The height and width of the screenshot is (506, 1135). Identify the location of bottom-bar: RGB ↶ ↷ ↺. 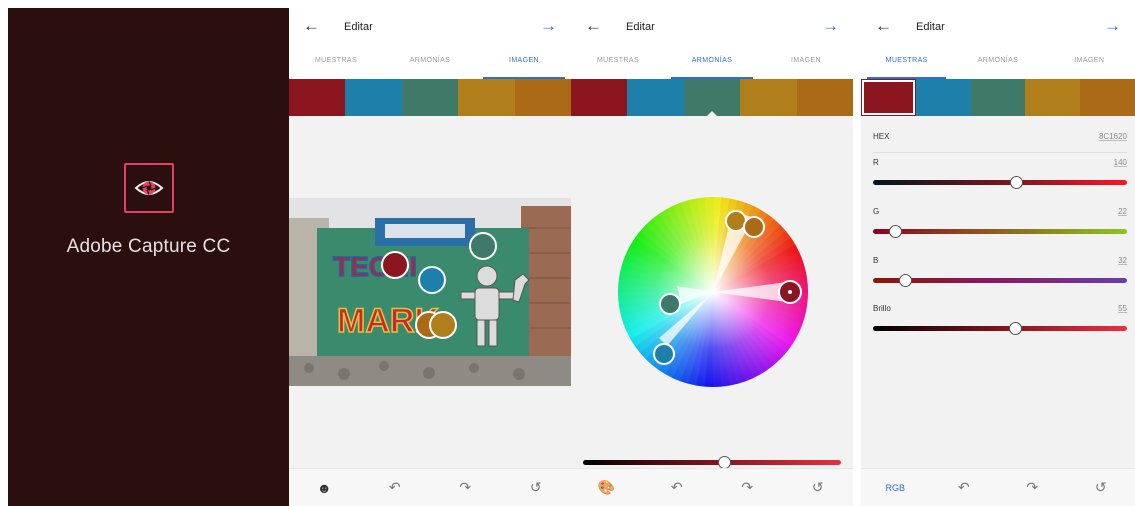
(998, 487).